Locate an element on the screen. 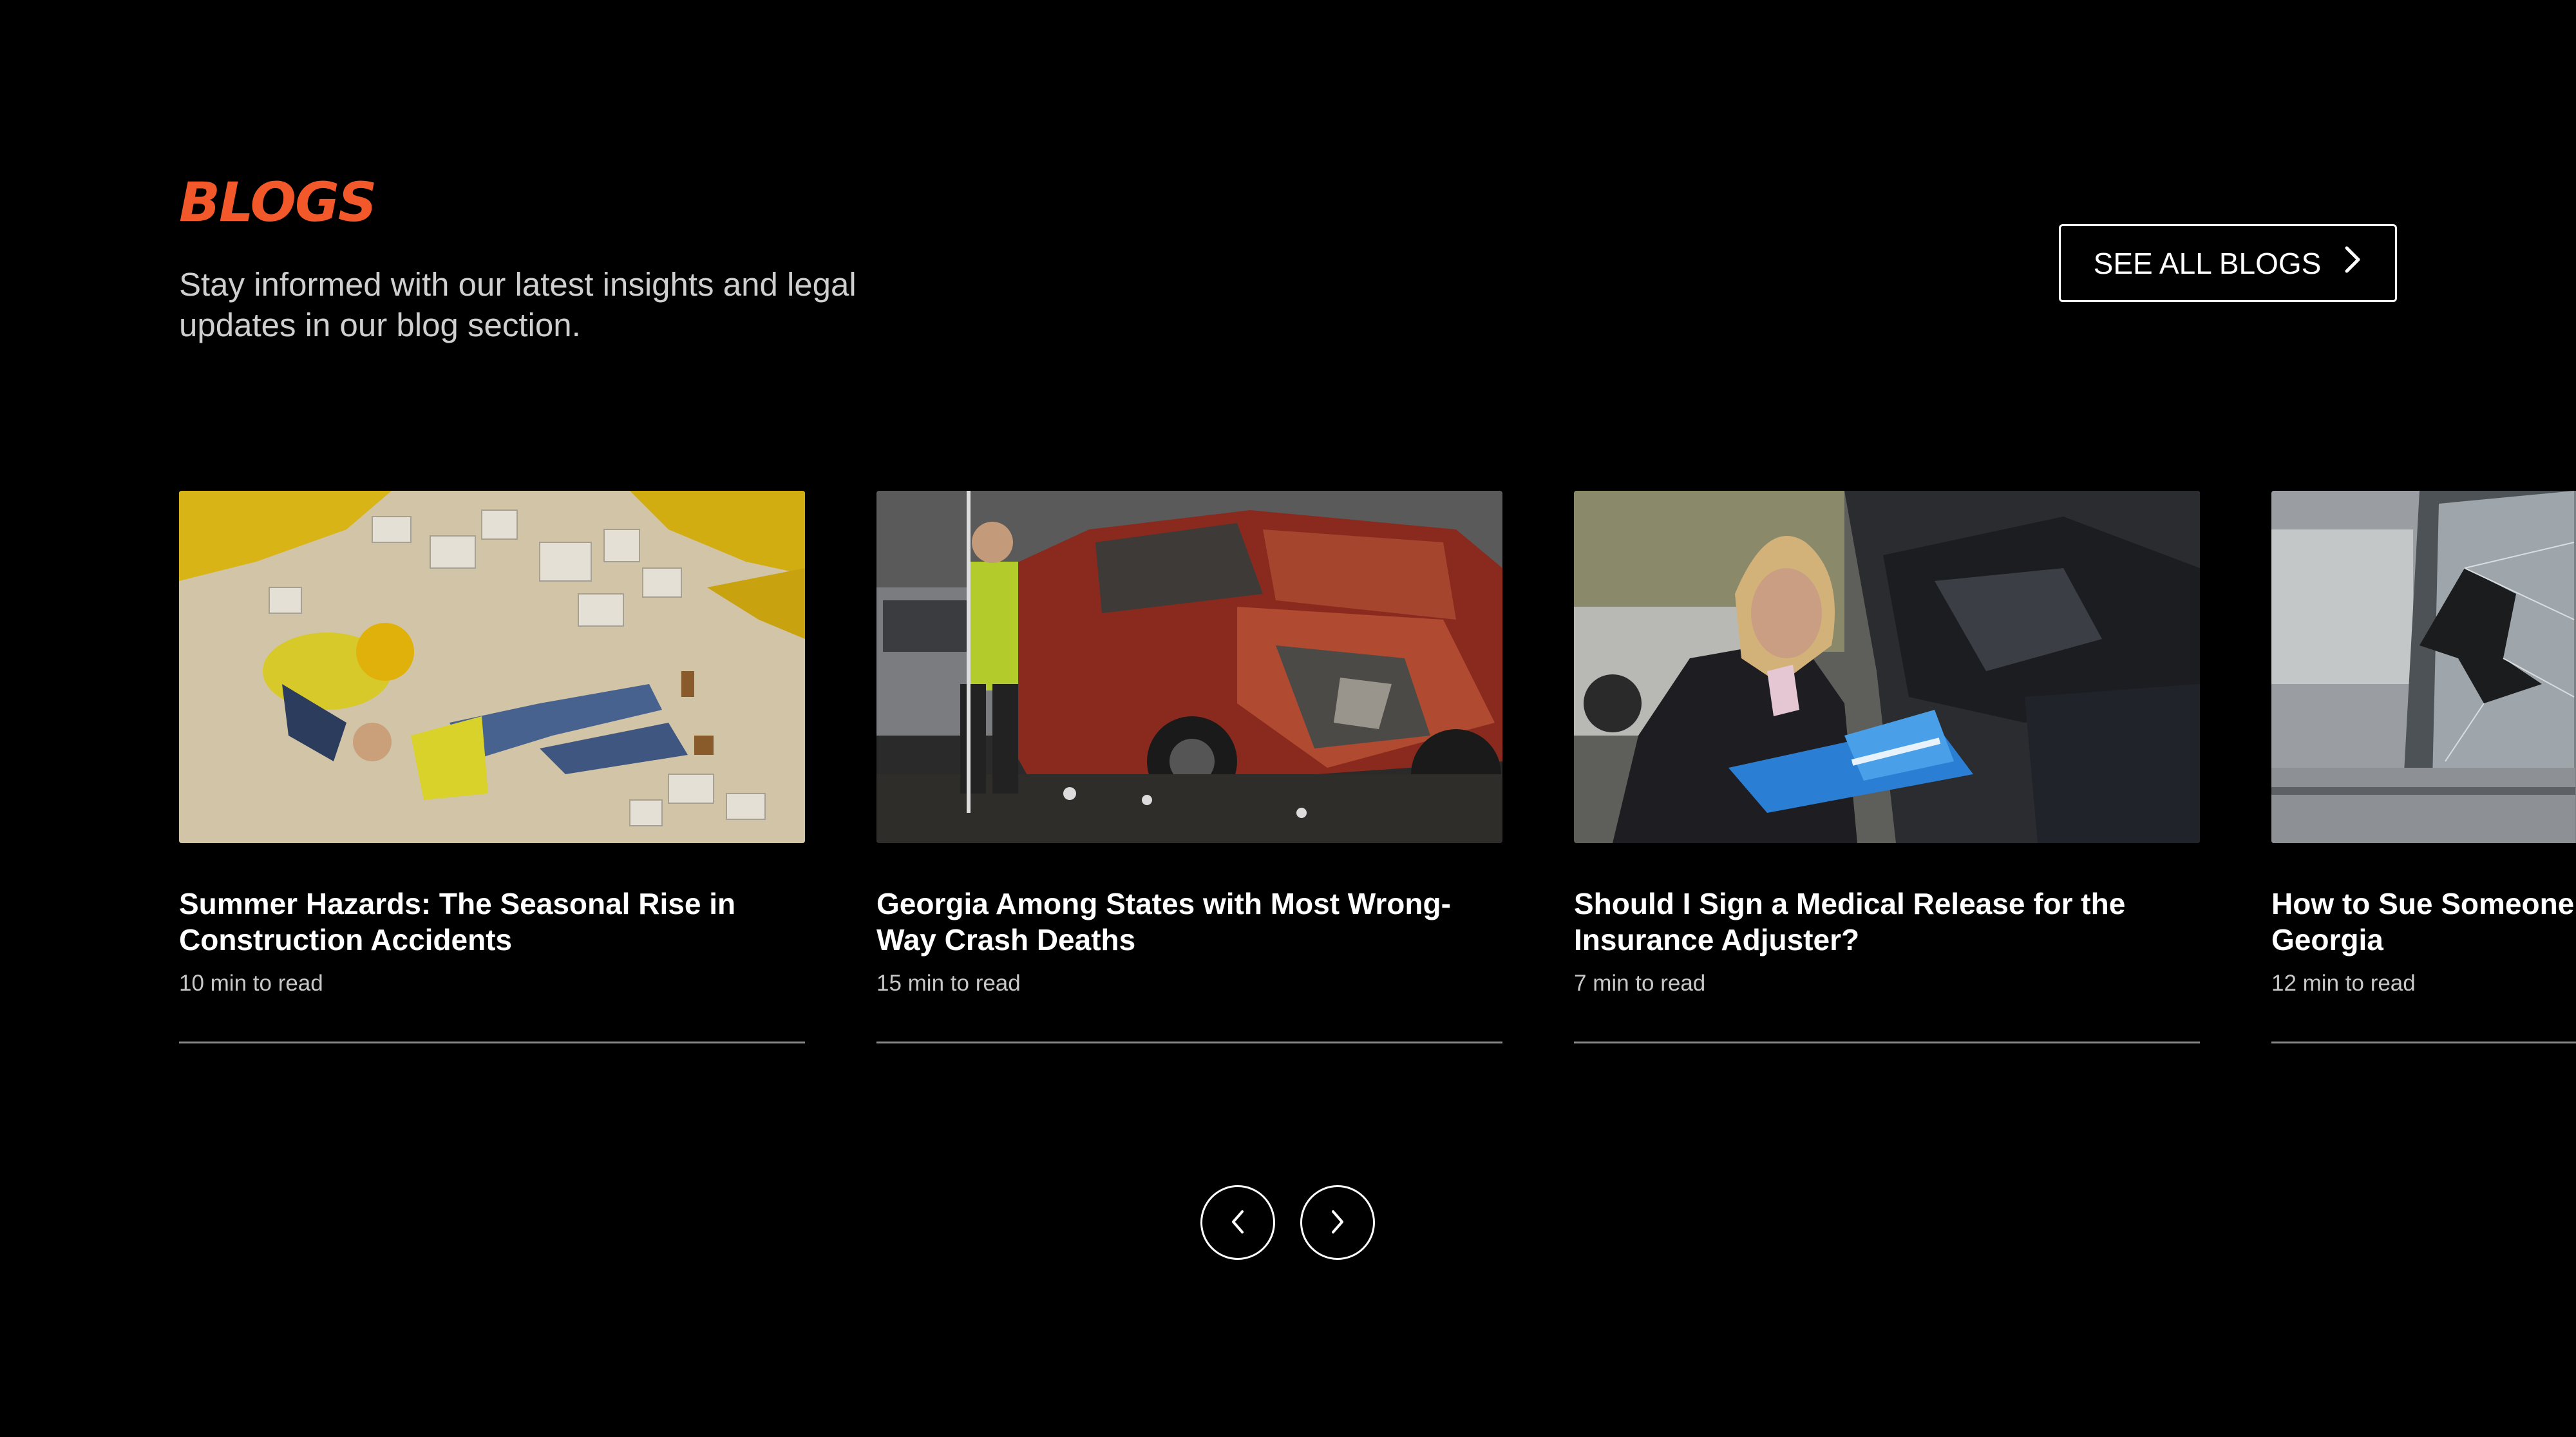 The image size is (2576, 1437). carousel-next-button is located at coordinates (1337, 1222).